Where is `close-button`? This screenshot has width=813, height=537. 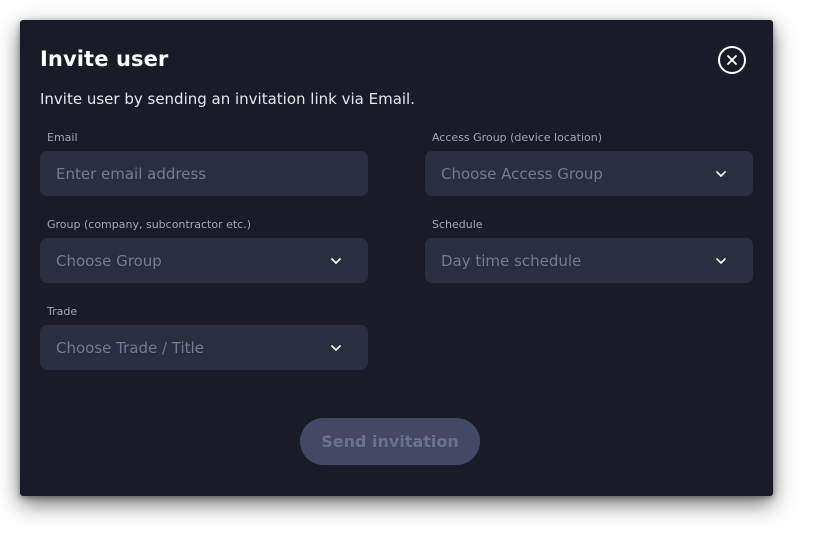
close-button is located at coordinates (732, 60).